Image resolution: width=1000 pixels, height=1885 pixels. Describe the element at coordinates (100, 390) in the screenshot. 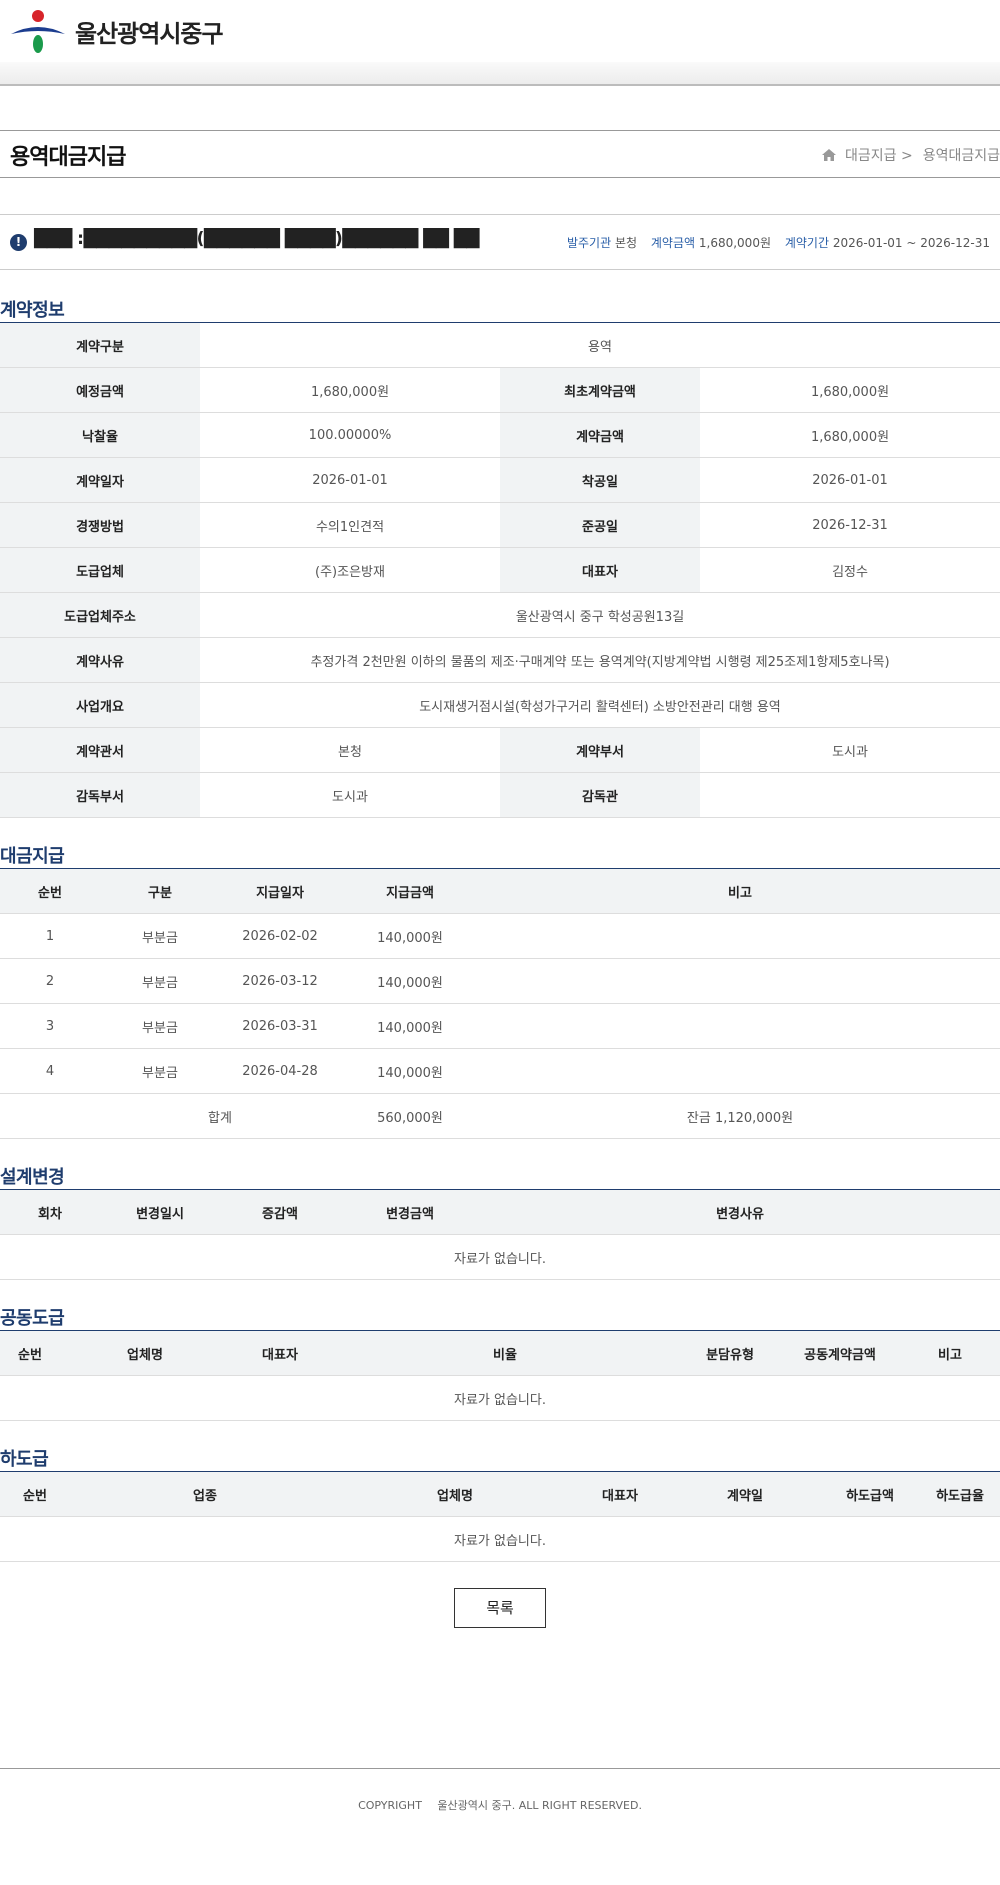

I see `row-label: 예정금액` at that location.